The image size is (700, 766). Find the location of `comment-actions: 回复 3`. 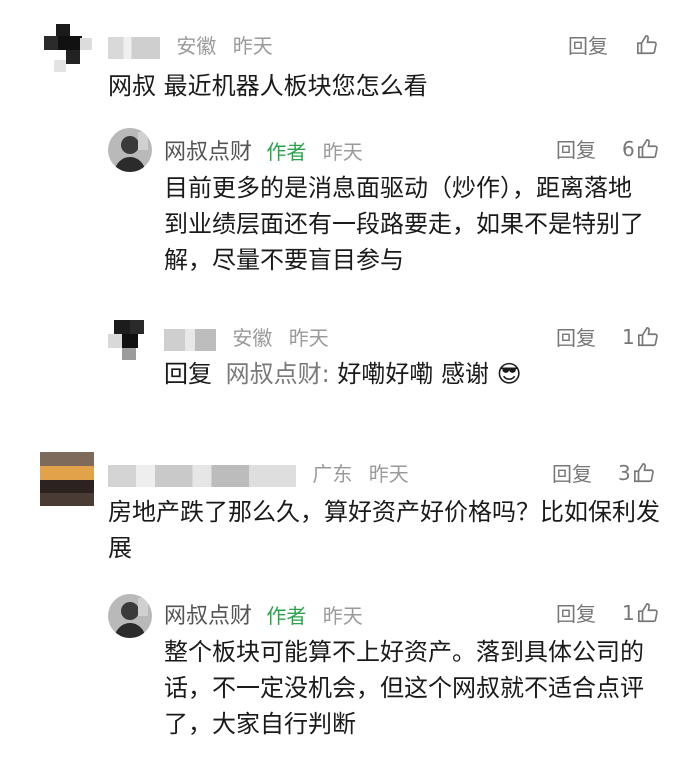

comment-actions: 回复 3 is located at coordinates (603, 472).